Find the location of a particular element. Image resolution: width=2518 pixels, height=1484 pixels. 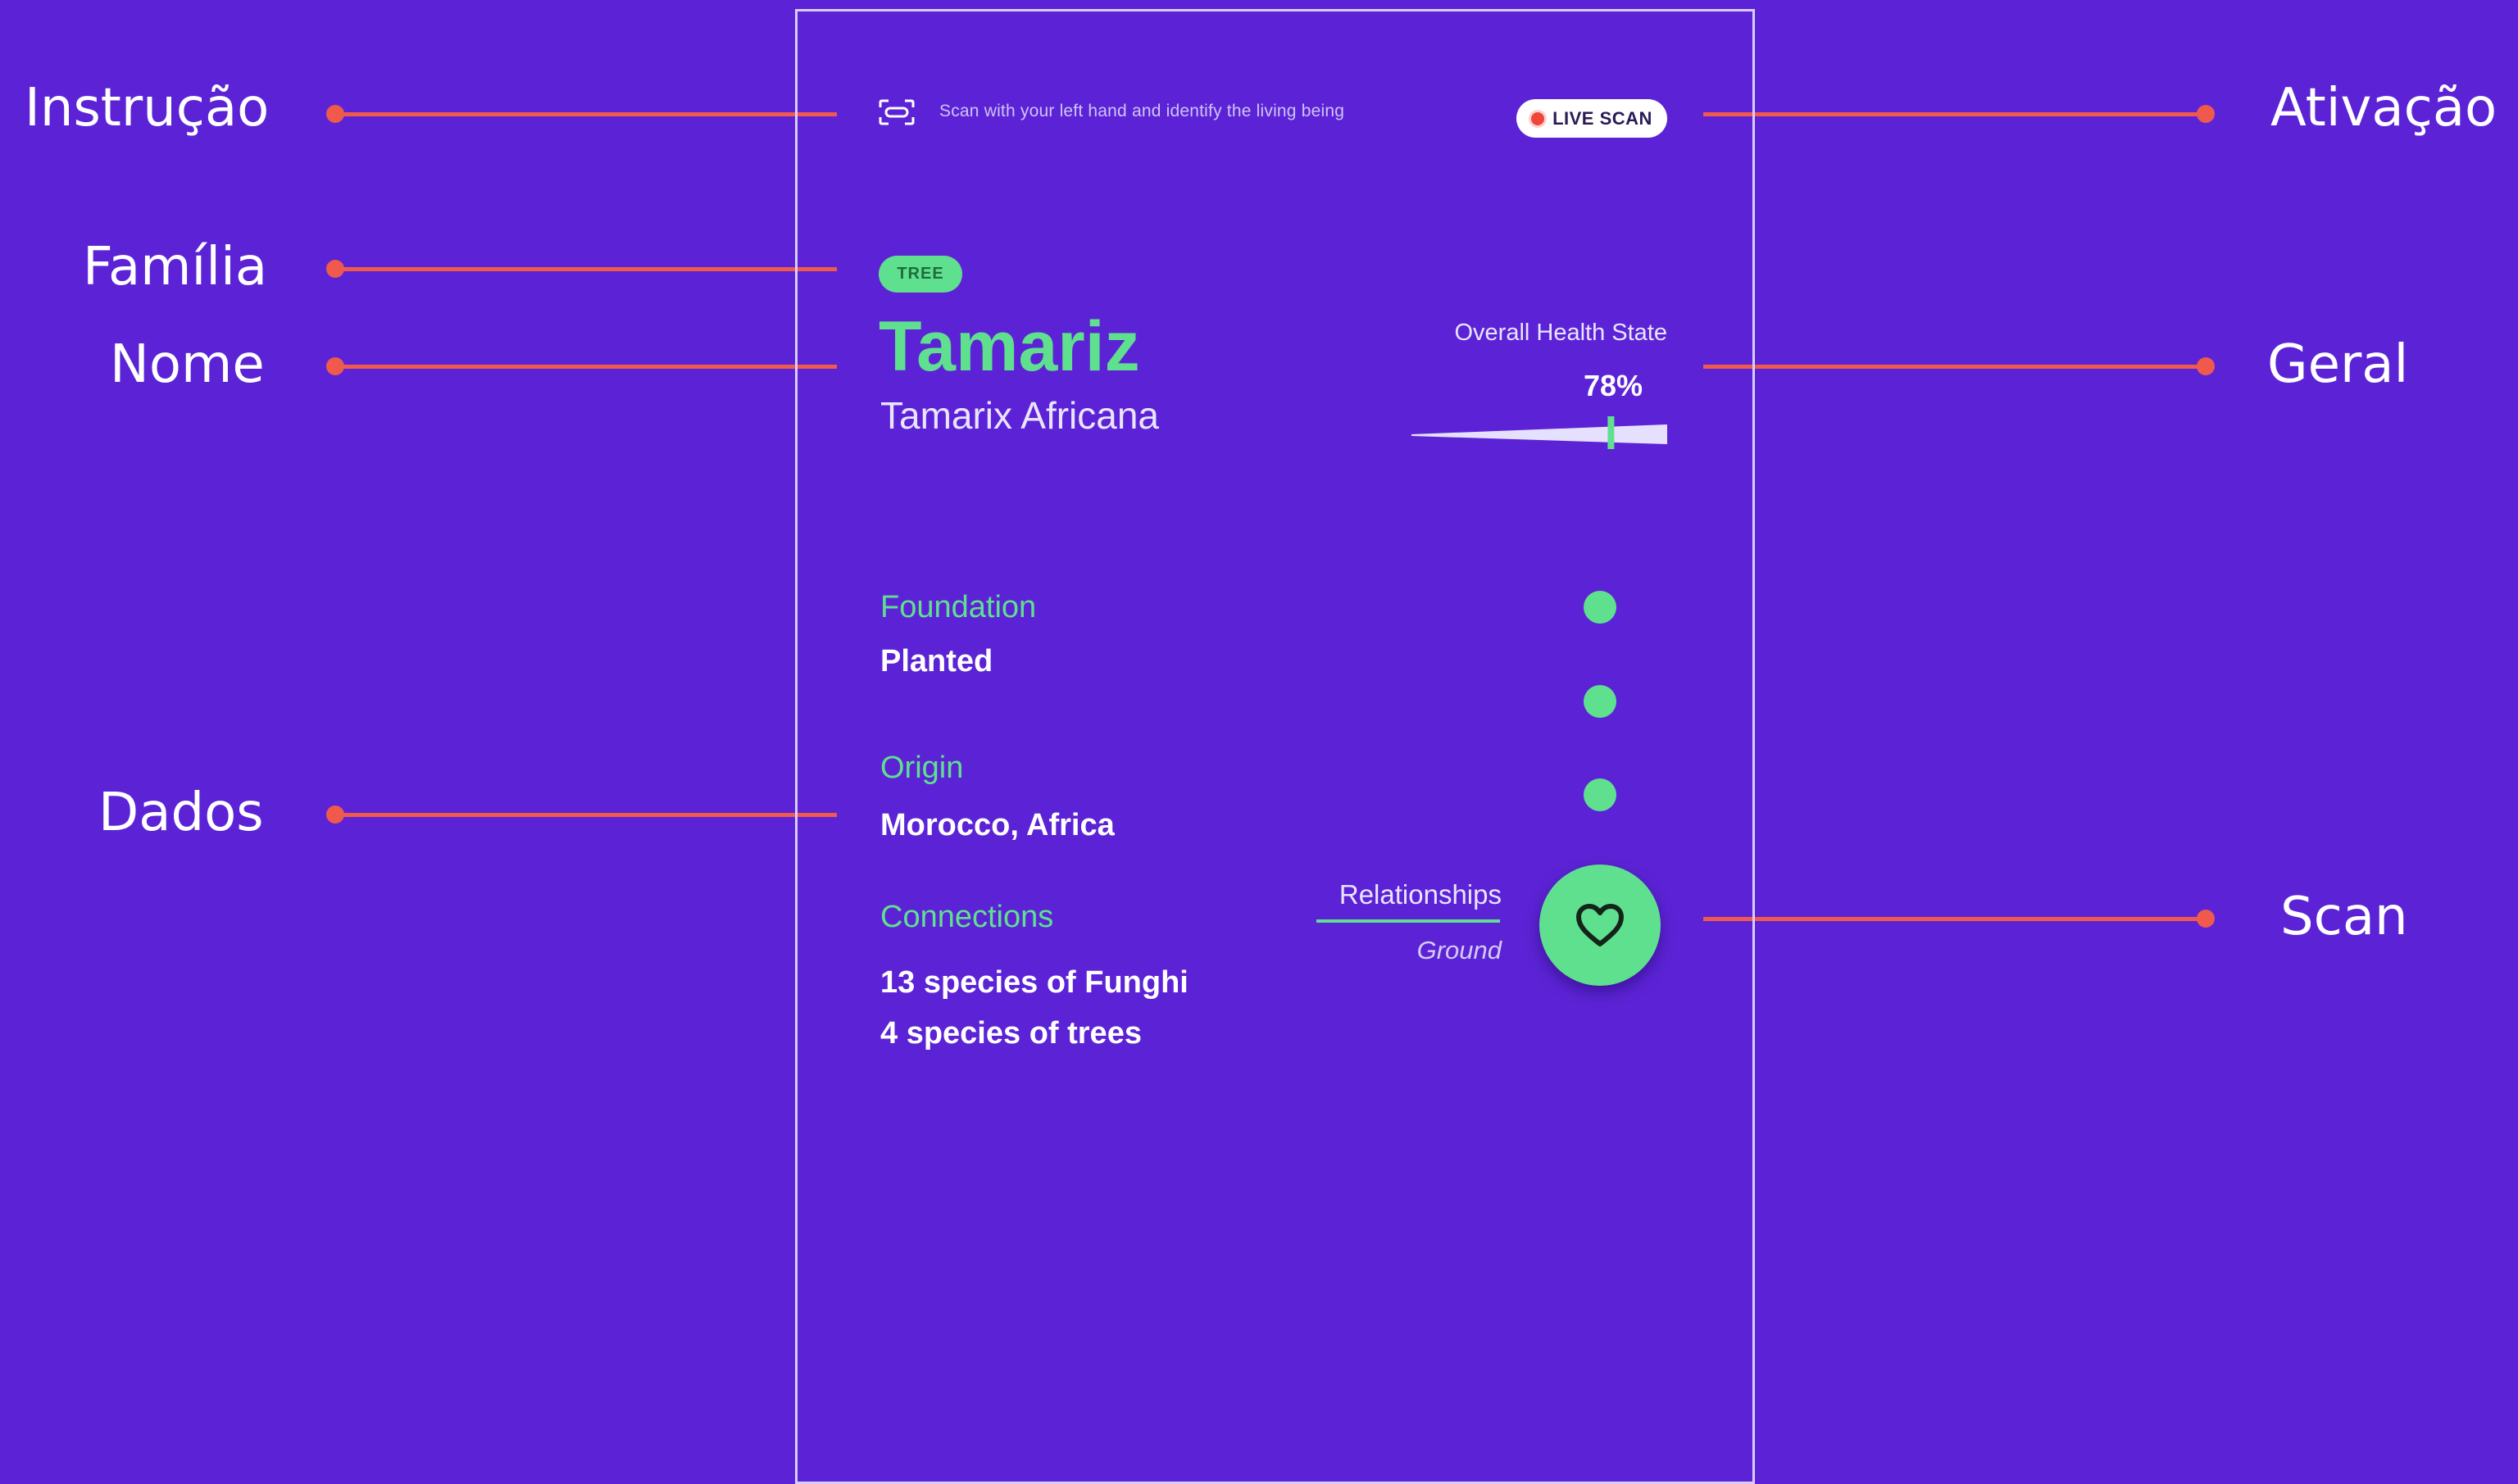

family-badge: TREE is located at coordinates (920, 274).